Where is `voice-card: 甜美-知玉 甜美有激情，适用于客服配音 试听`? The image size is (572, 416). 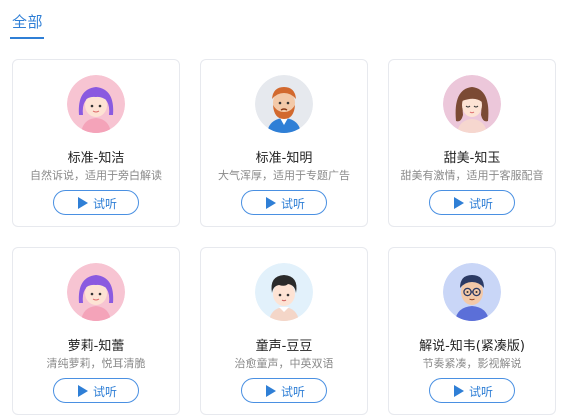 voice-card: 甜美-知玉 甜美有激情，适用于客服配音 试听 is located at coordinates (472, 143).